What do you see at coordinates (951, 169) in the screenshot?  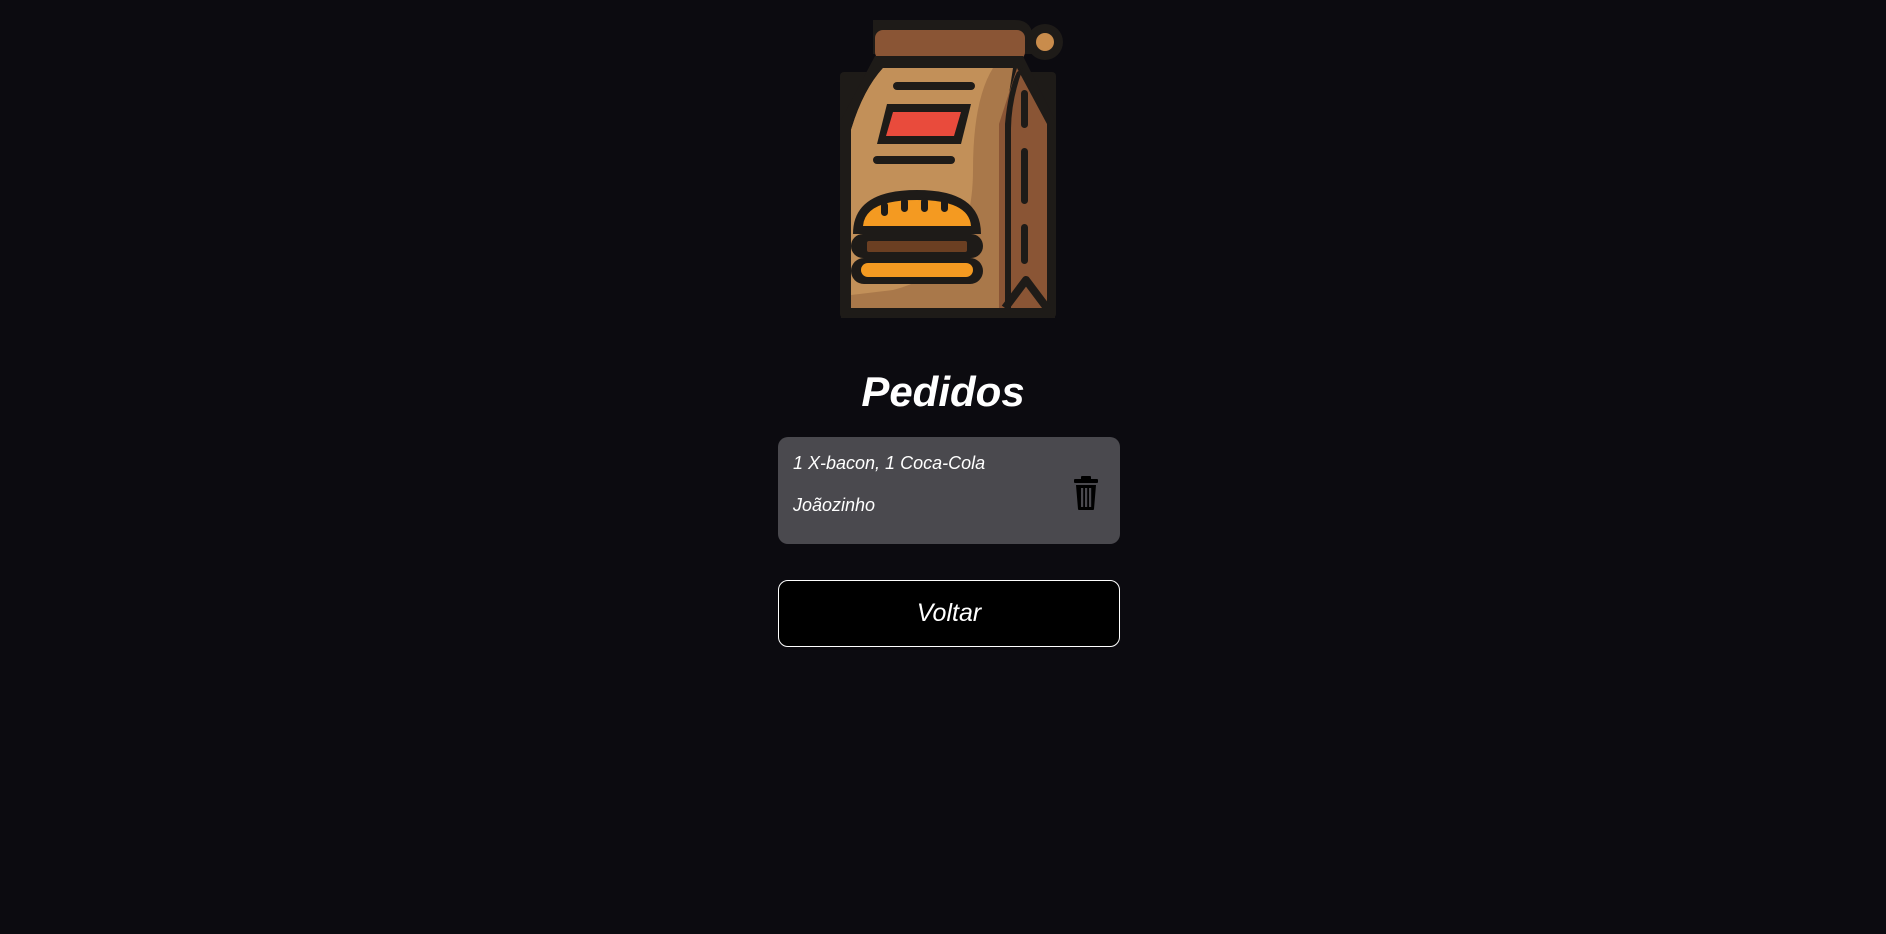 I see `food-delivery-bag-icon` at bounding box center [951, 169].